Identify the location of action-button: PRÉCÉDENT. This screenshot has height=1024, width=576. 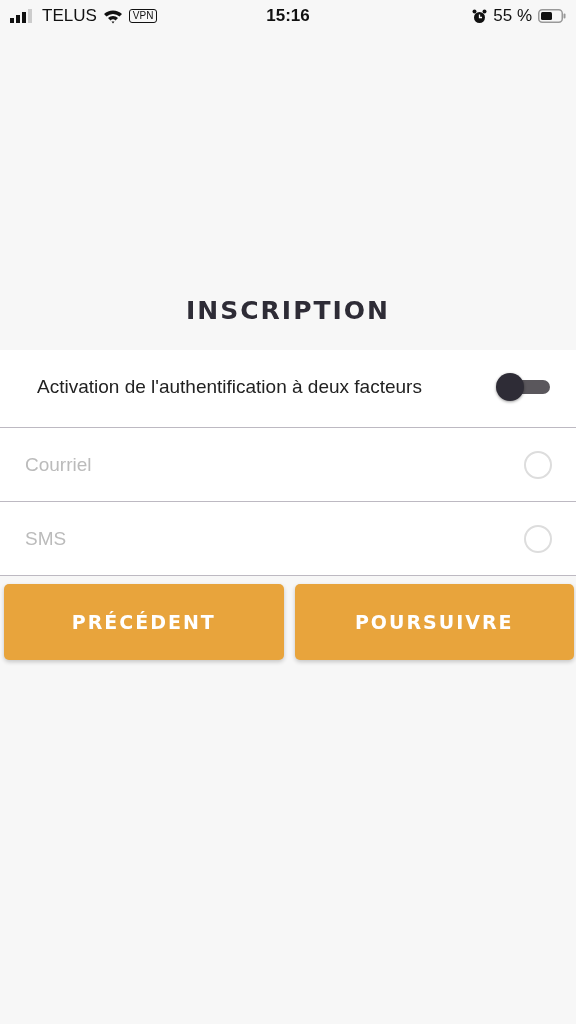
(144, 622).